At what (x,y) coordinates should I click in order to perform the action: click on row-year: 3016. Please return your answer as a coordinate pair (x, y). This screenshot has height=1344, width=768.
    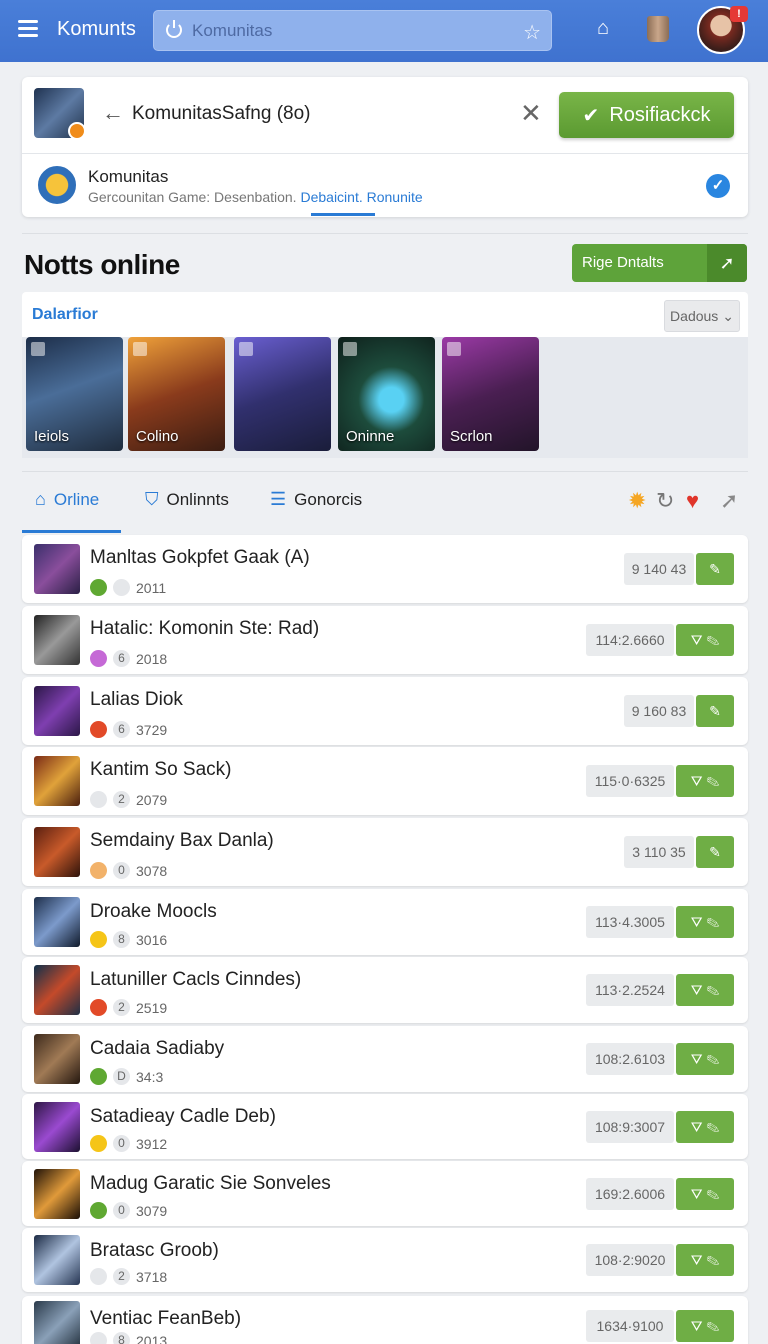
    Looking at the image, I should click on (152, 939).